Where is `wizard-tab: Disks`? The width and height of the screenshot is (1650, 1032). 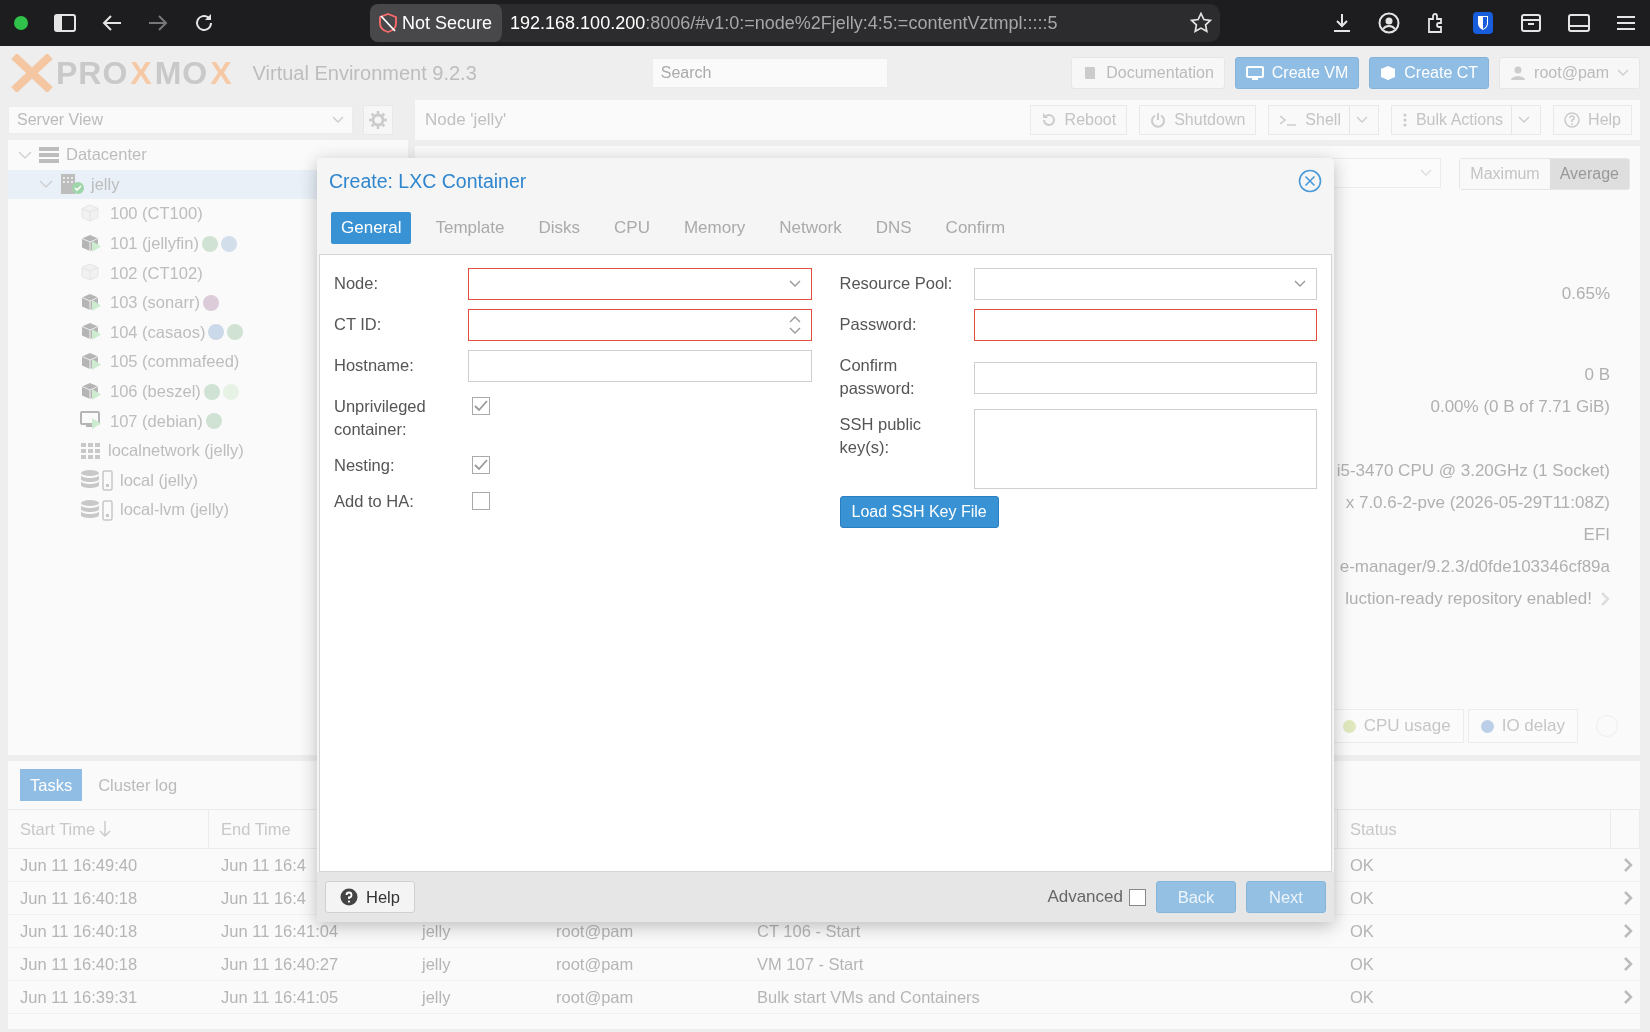
wizard-tab: Disks is located at coordinates (559, 228).